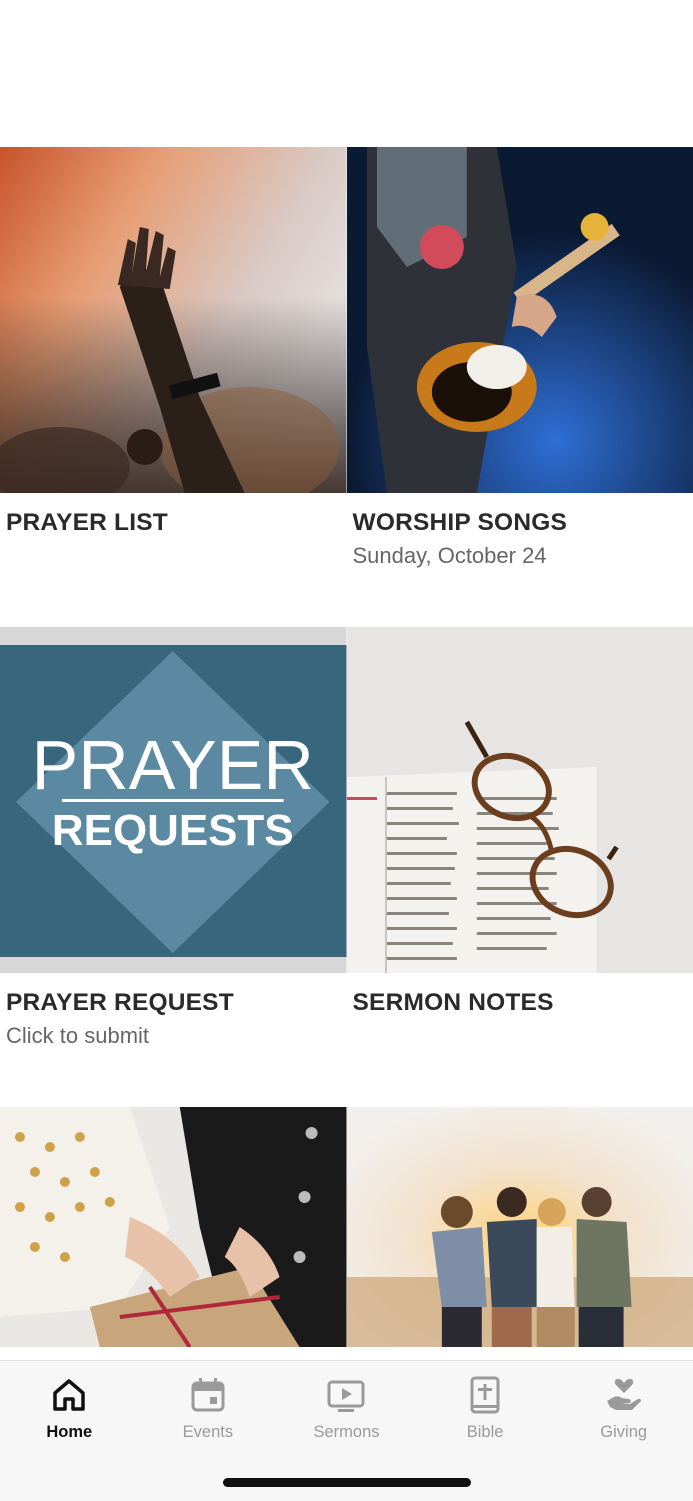 The width and height of the screenshot is (693, 1501). What do you see at coordinates (173, 320) in the screenshot?
I see `worship-hand-image` at bounding box center [173, 320].